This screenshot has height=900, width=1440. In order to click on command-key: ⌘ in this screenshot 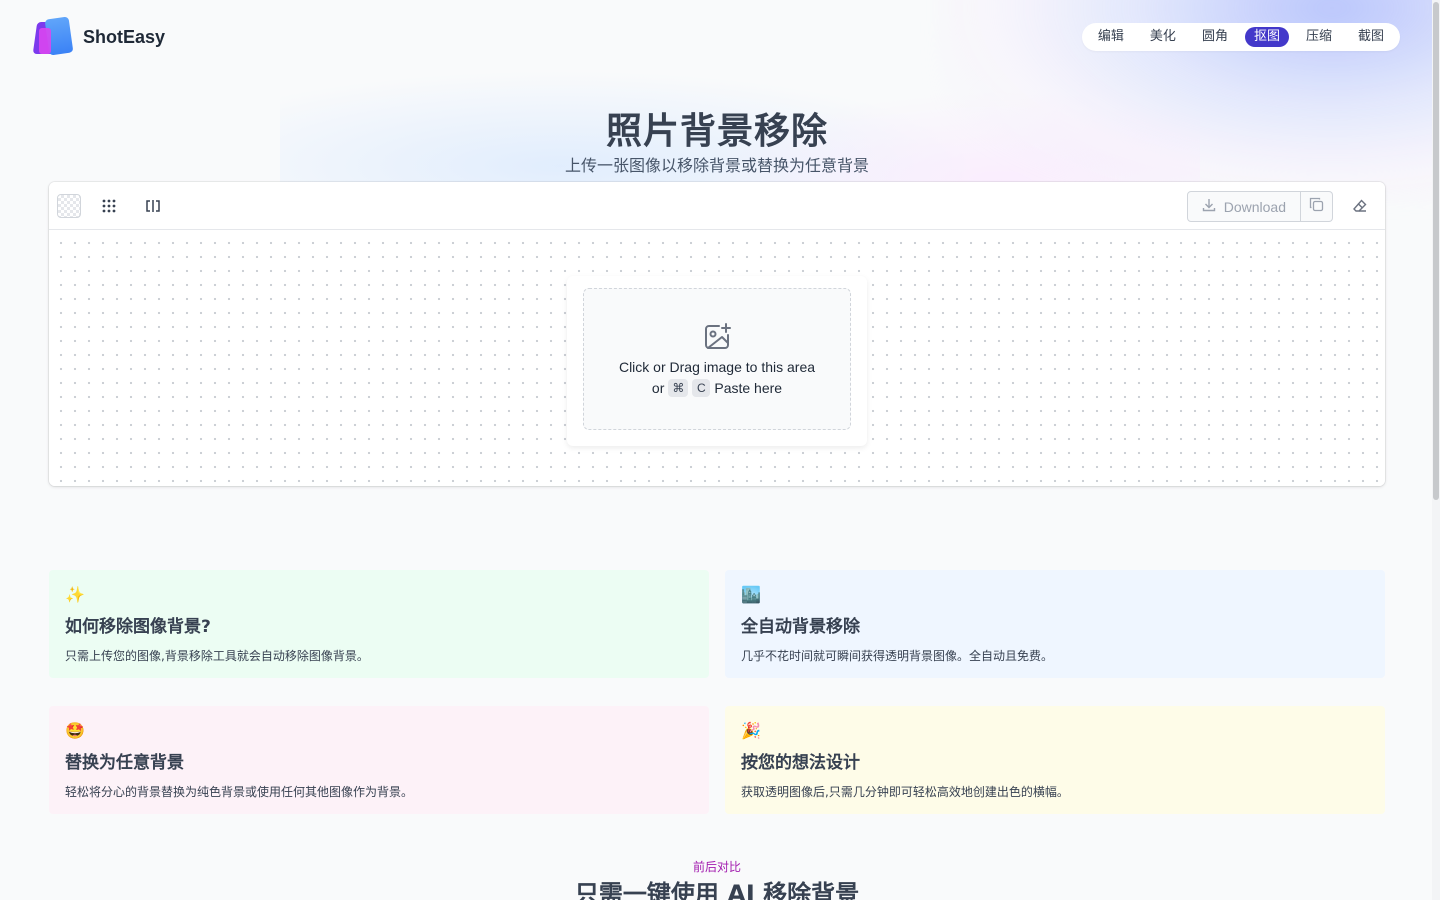, I will do `click(678, 388)`.